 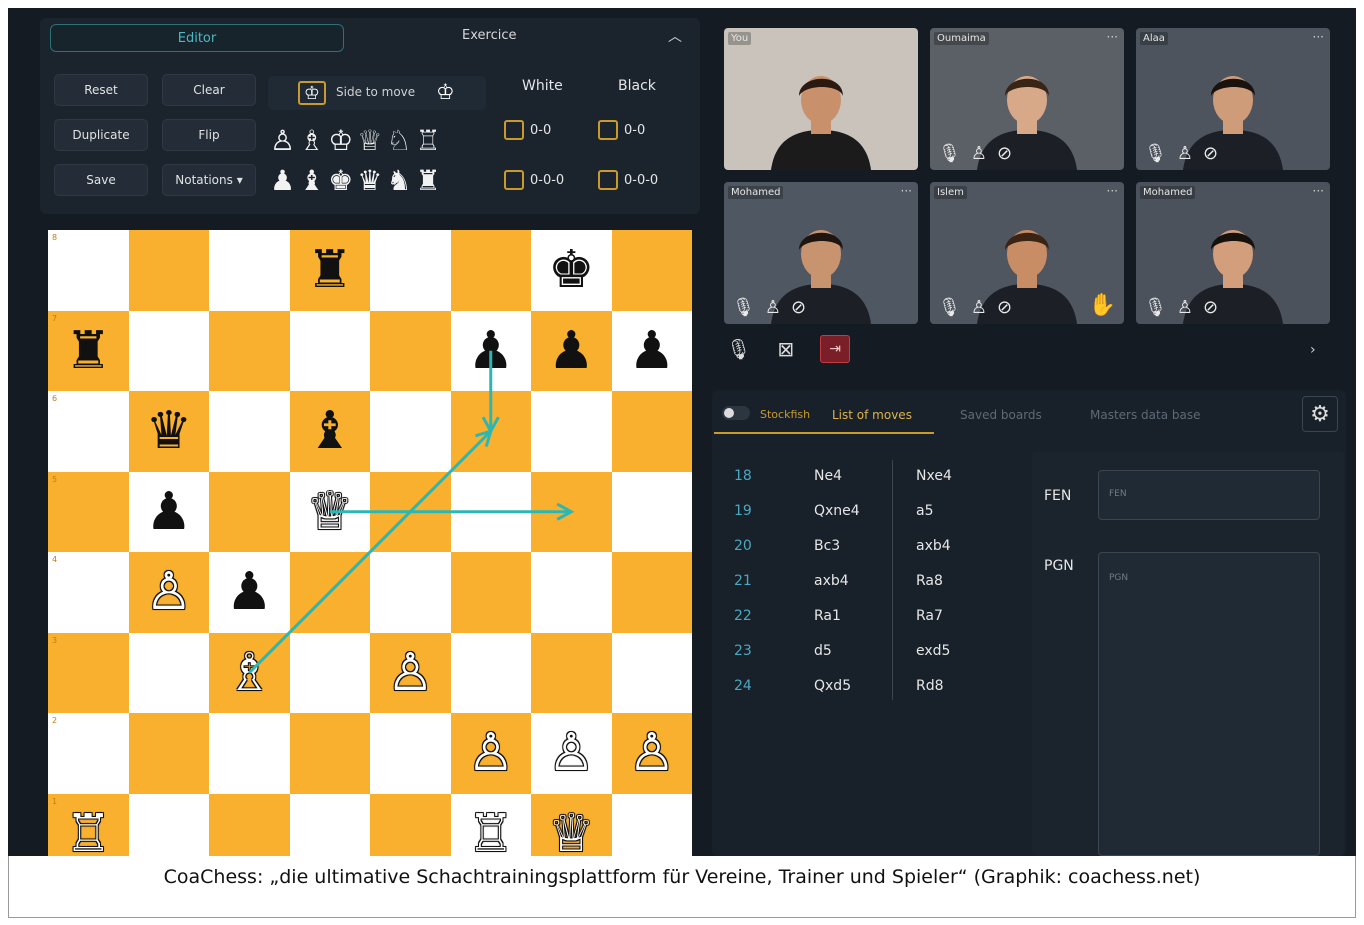 What do you see at coordinates (821, 99) in the screenshot?
I see `participant-video-1: You` at bounding box center [821, 99].